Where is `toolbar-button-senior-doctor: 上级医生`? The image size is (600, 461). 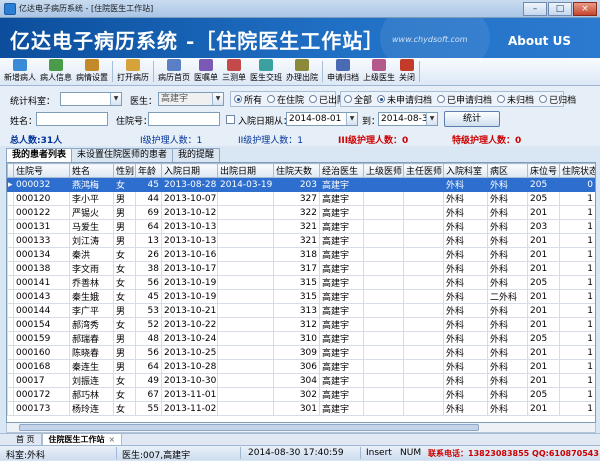
toolbar-button-senior-doctor: 上级医生 is located at coordinates (379, 71).